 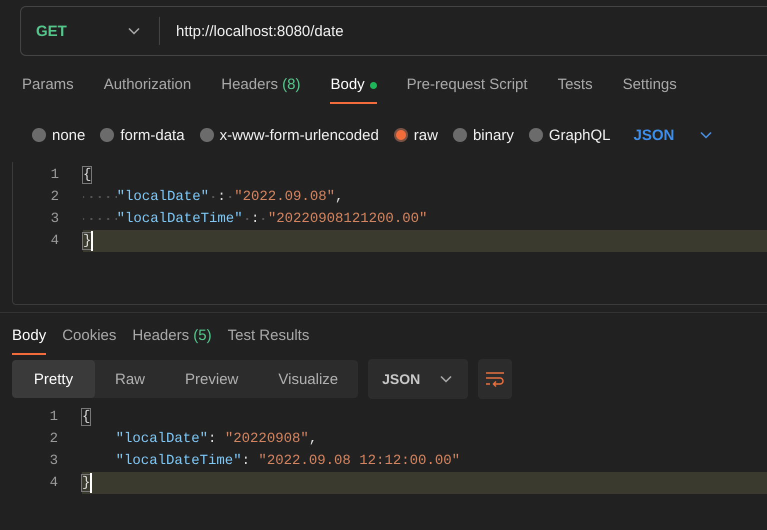 I want to click on url-field: http://localhost:8080/date, so click(x=463, y=31).